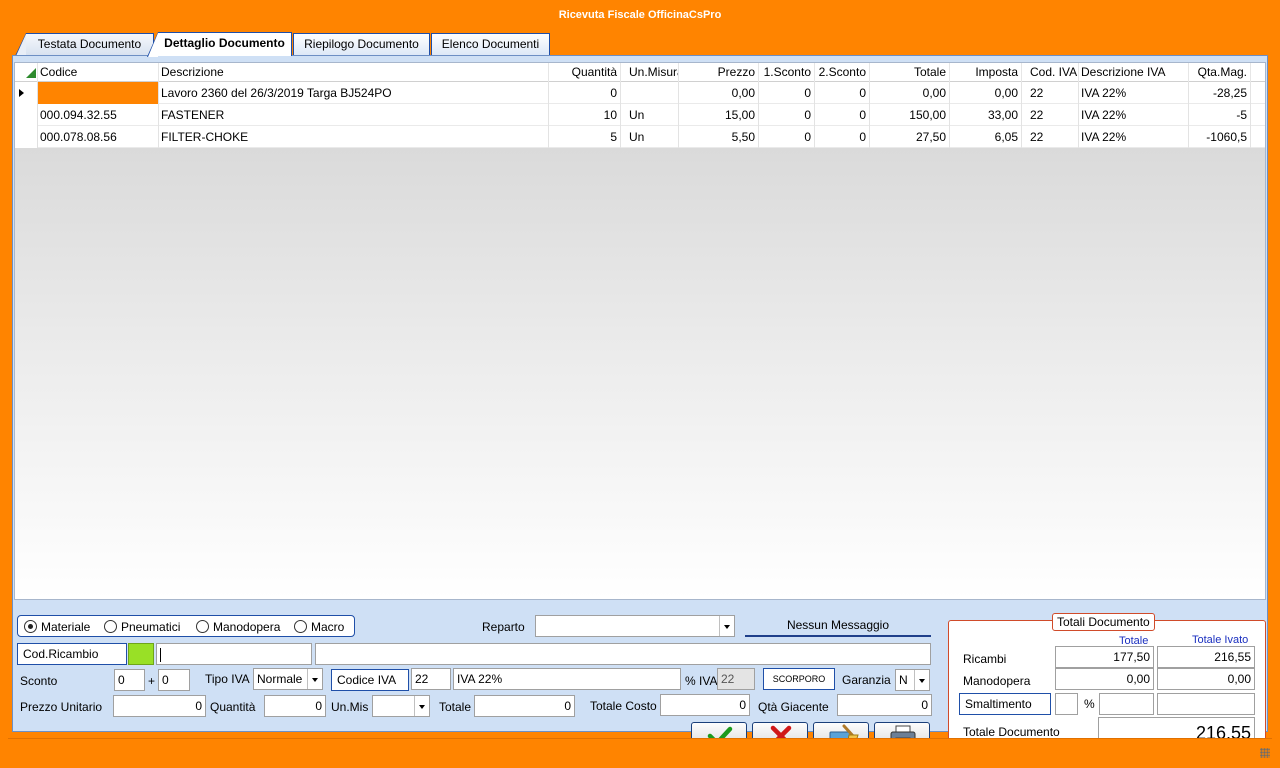 The image size is (1280, 768). What do you see at coordinates (98, 93) in the screenshot?
I see `cell-codice` at bounding box center [98, 93].